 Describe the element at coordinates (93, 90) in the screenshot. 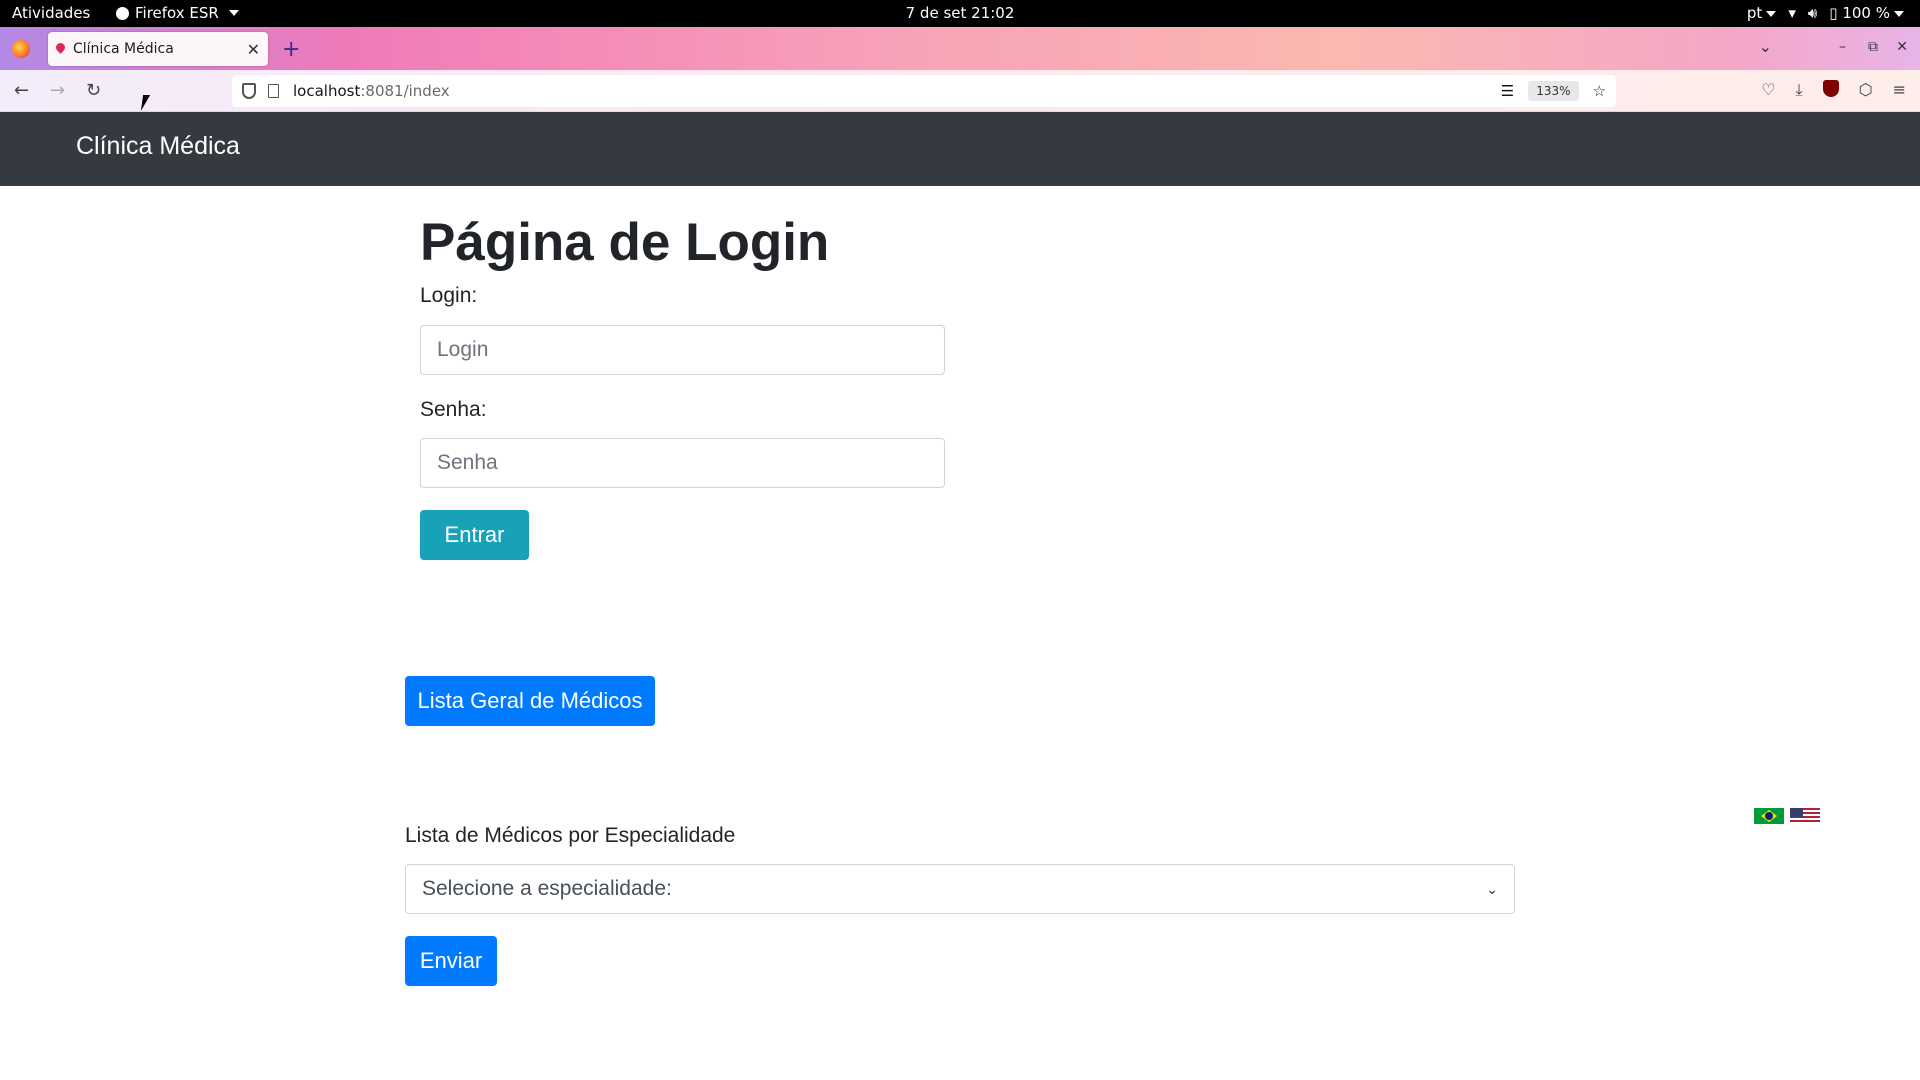

I see `reload-icon: ↻` at that location.